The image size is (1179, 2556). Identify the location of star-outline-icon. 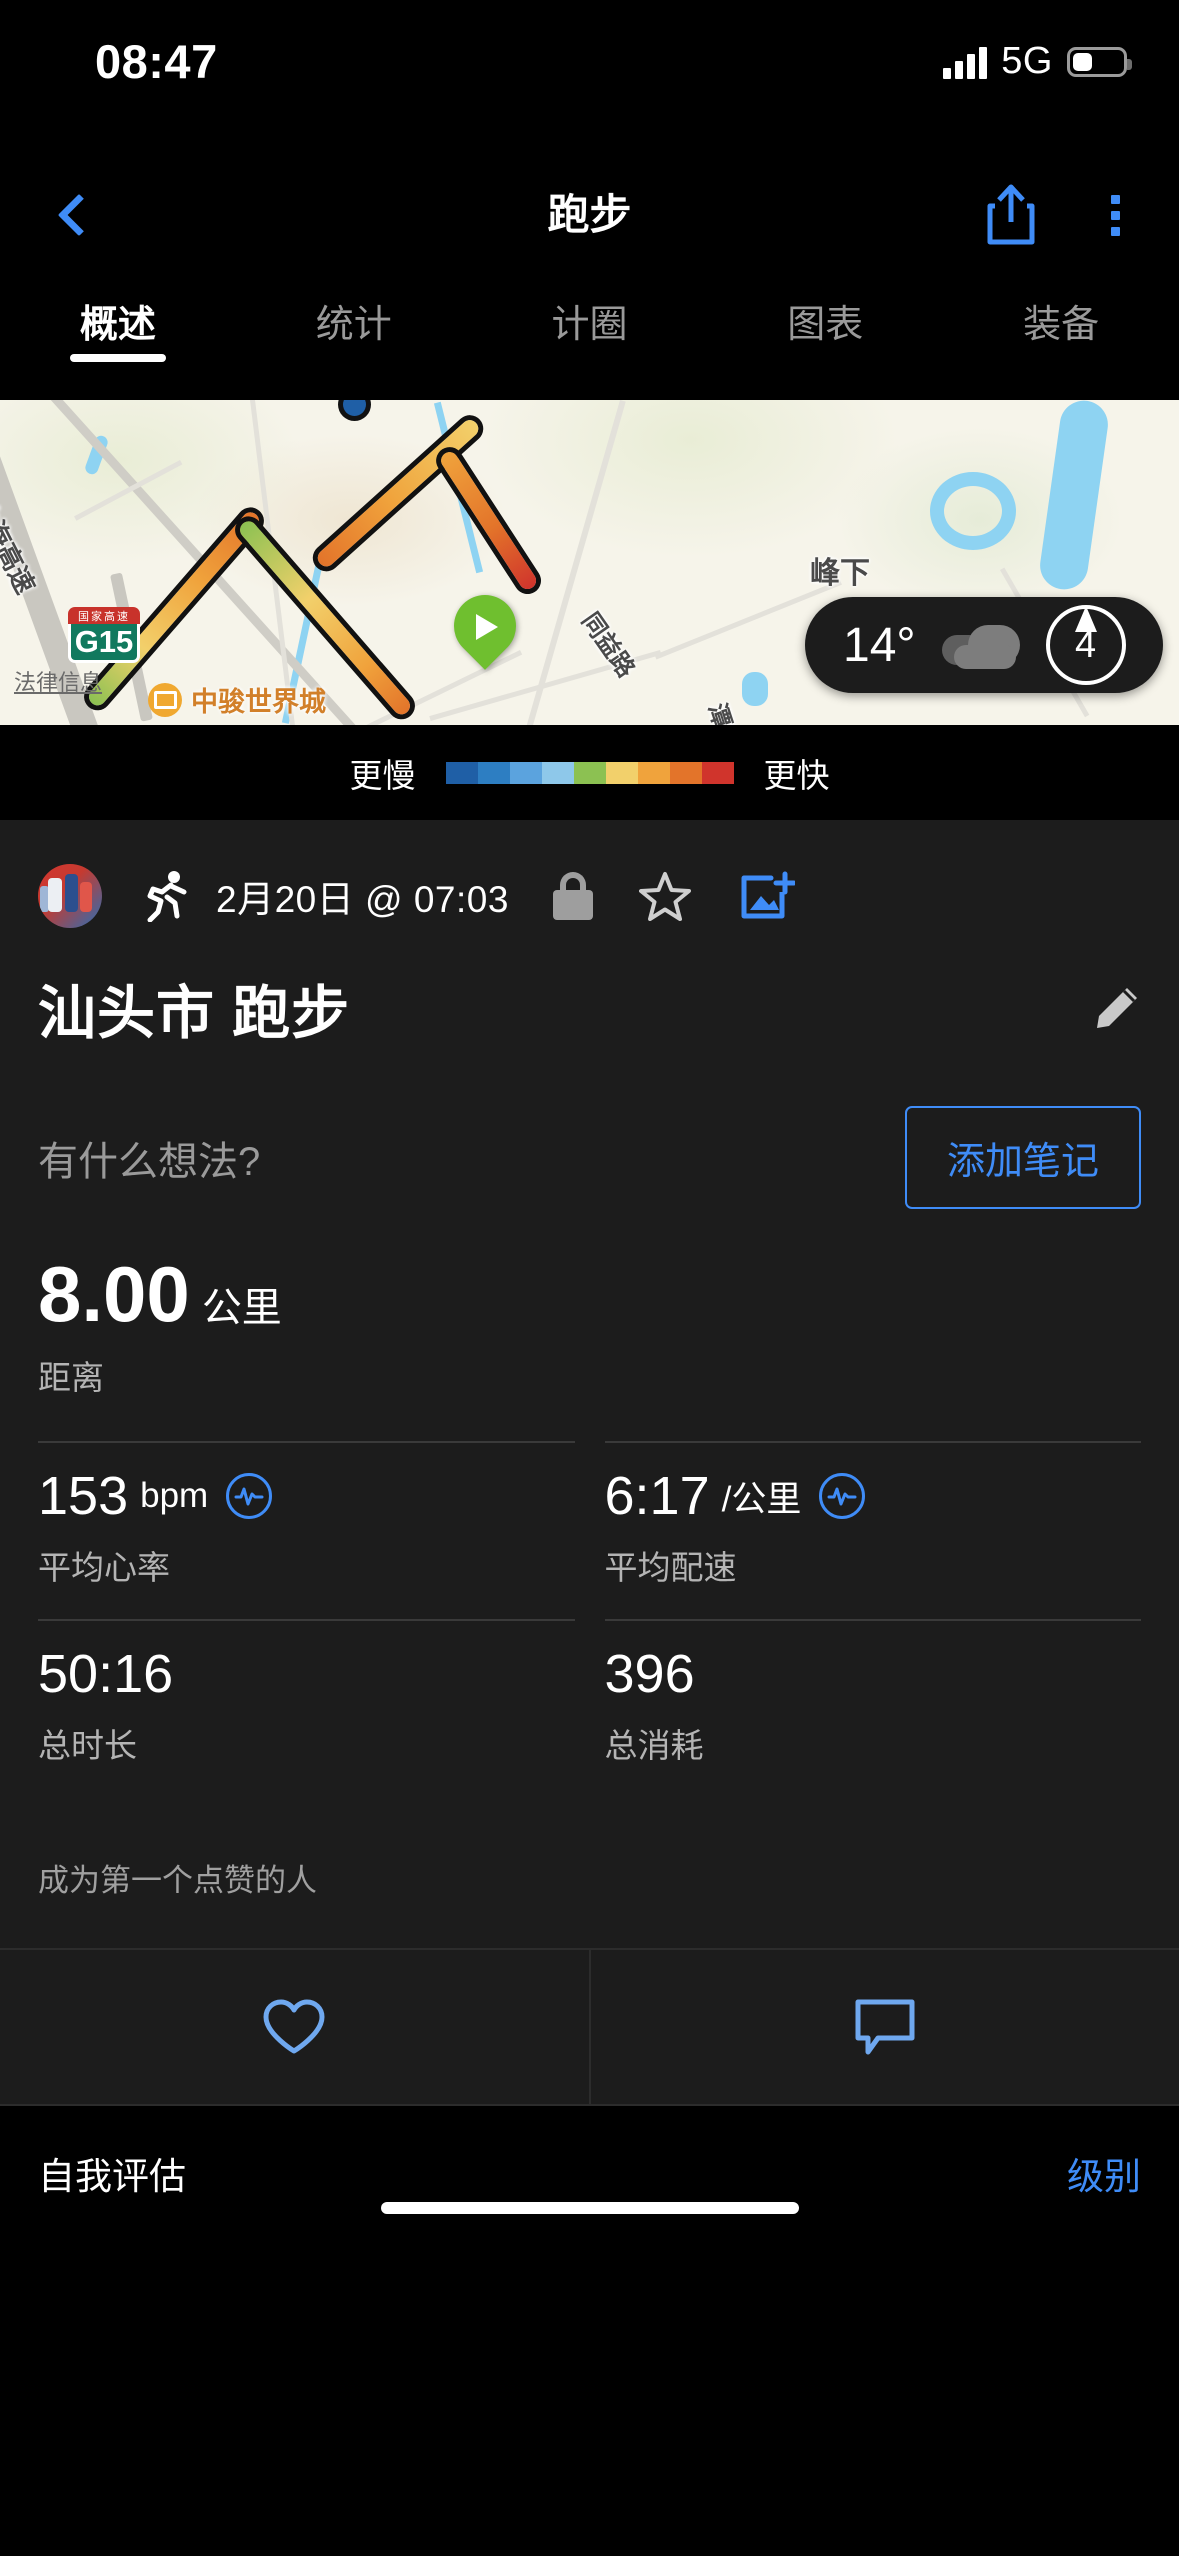
(664, 896).